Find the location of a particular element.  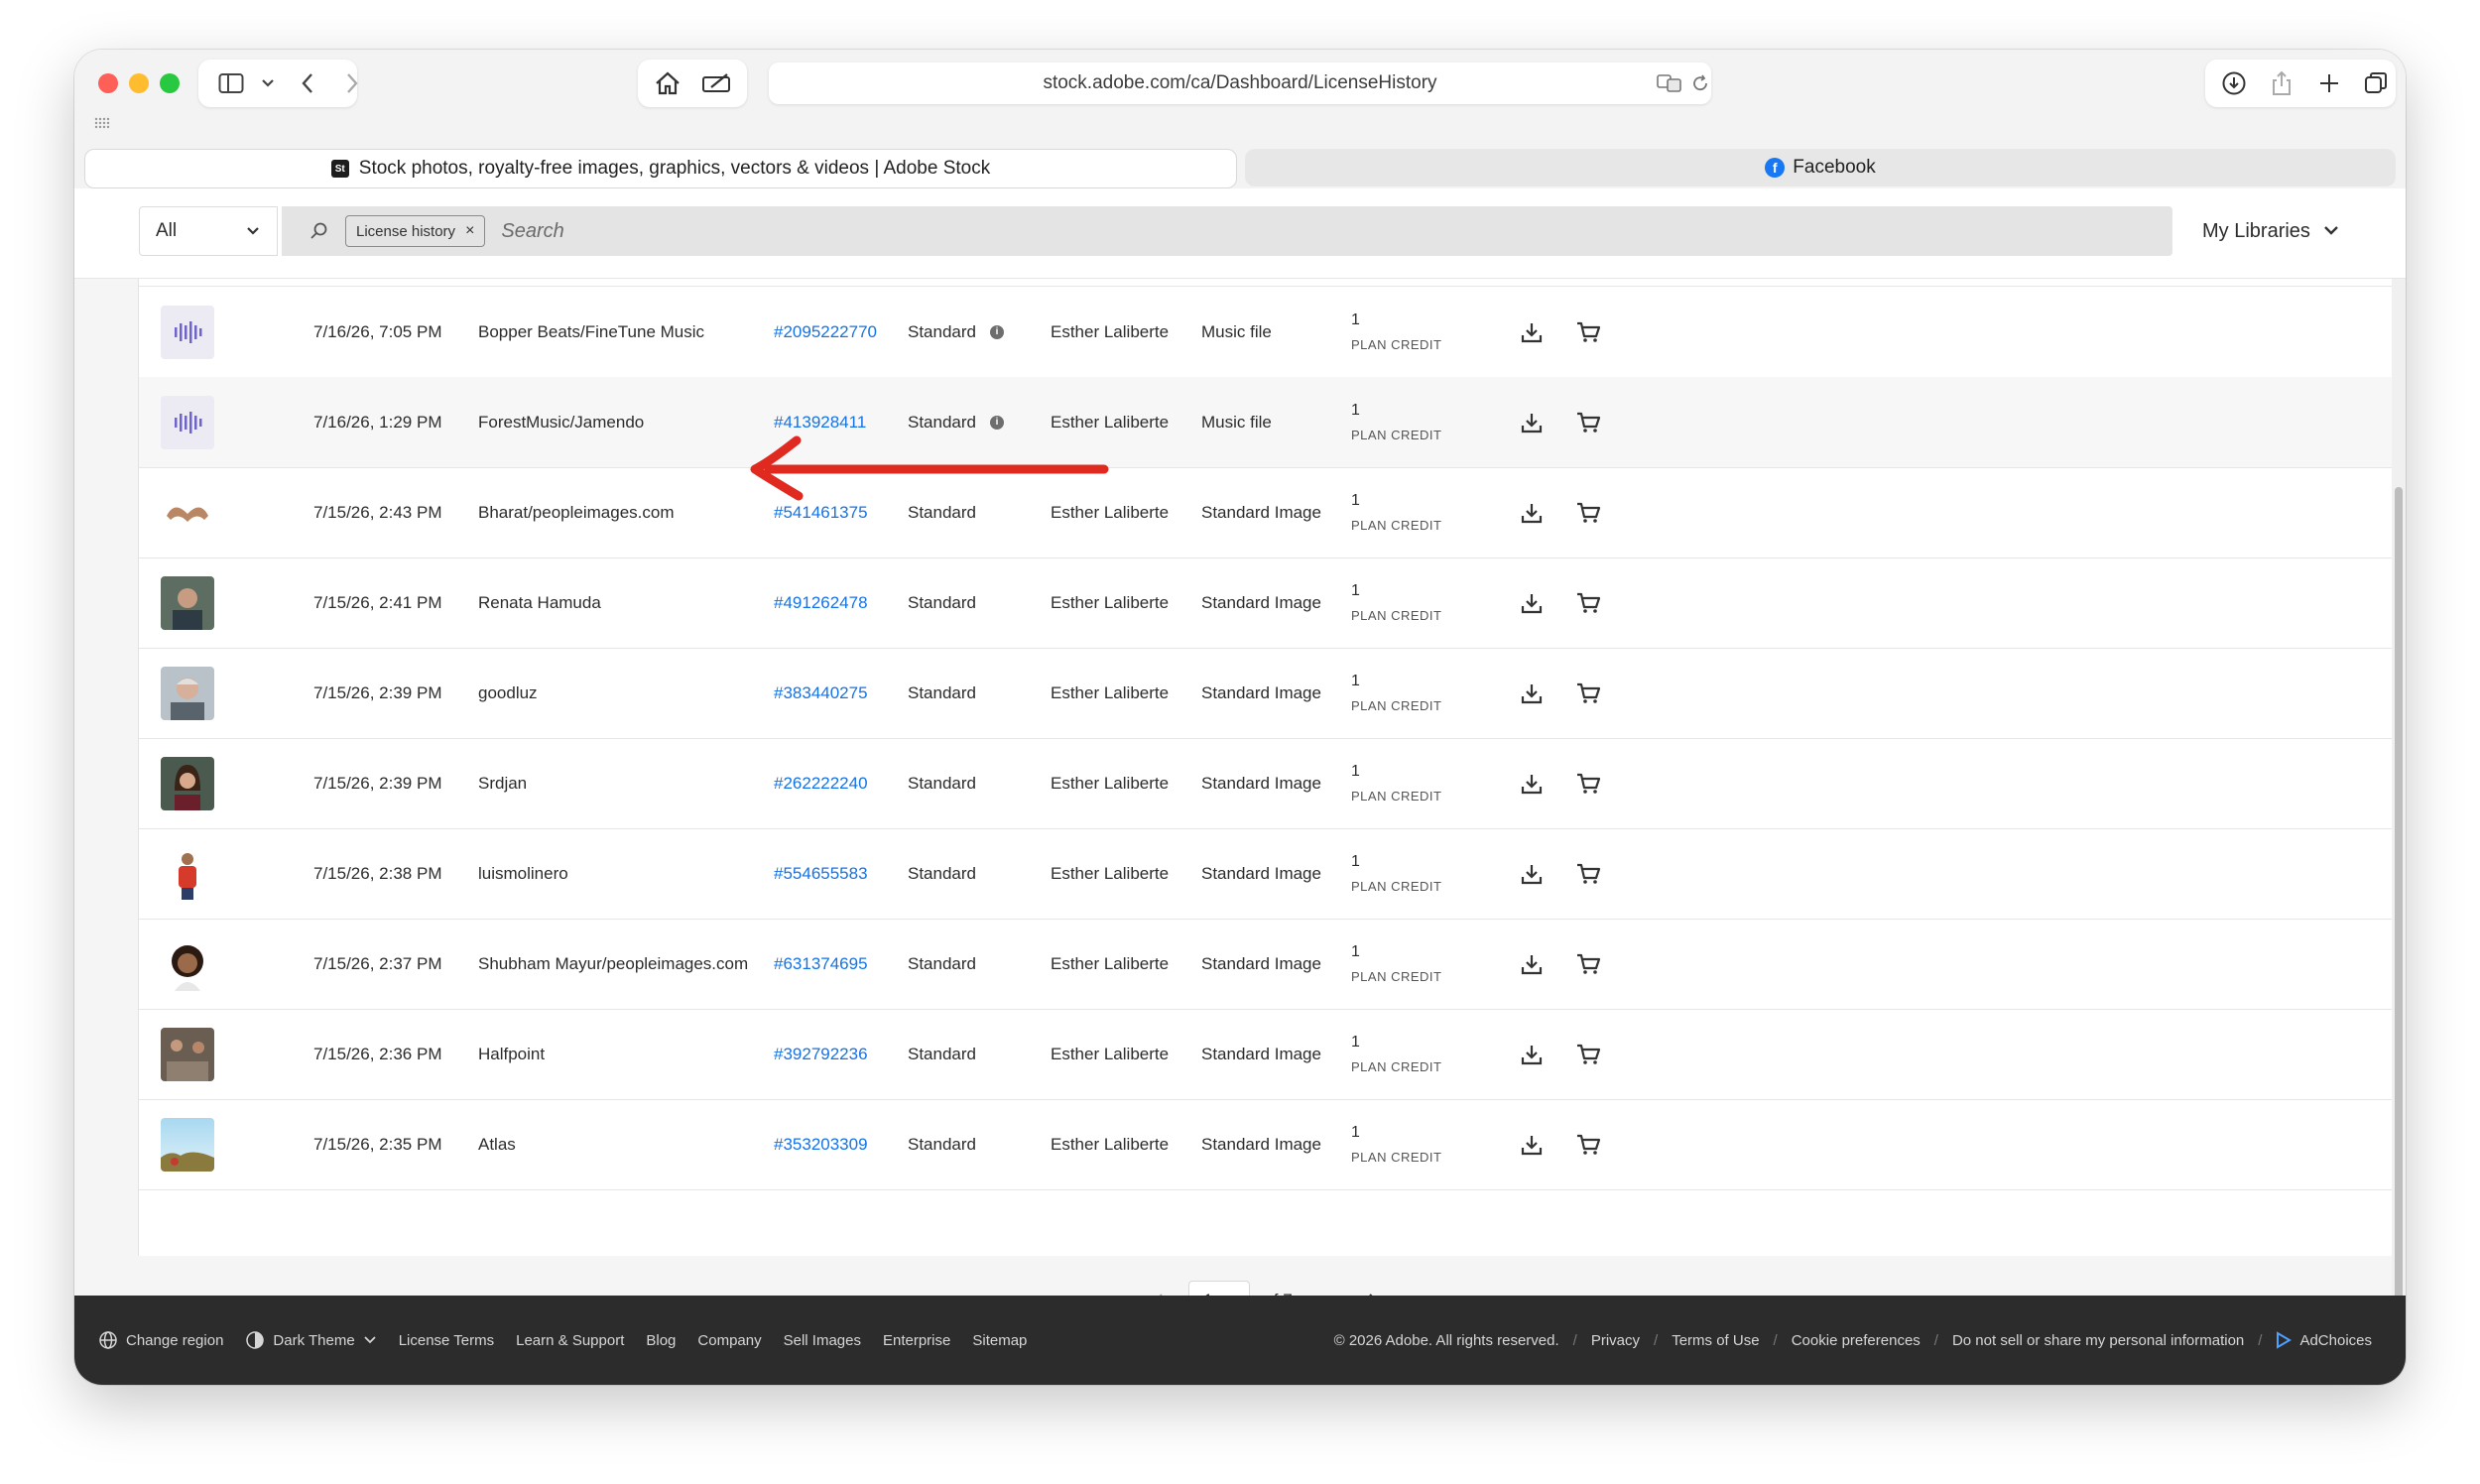

older-man-photo is located at coordinates (187, 693).